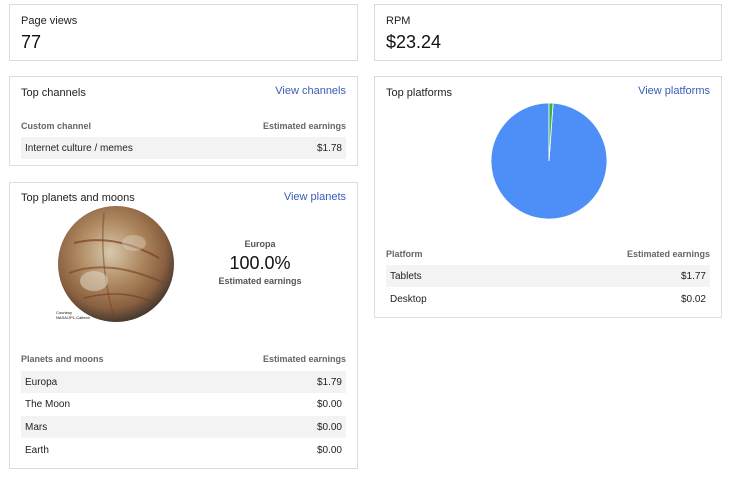 The width and height of the screenshot is (732, 479). I want to click on view-platforms-link: View platforms, so click(674, 91).